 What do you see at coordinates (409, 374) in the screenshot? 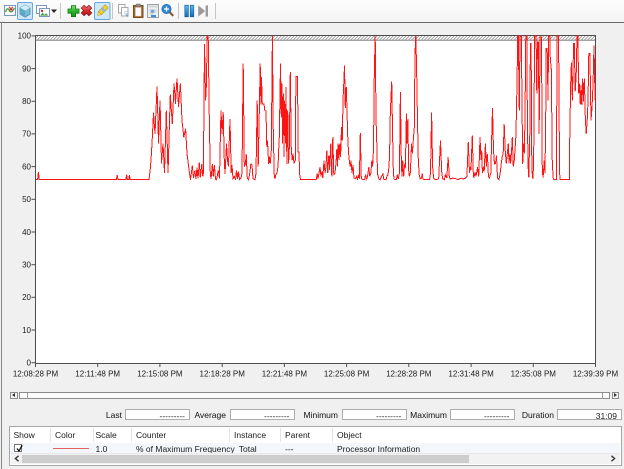
I see `svg-text: 12:28:28 PM` at bounding box center [409, 374].